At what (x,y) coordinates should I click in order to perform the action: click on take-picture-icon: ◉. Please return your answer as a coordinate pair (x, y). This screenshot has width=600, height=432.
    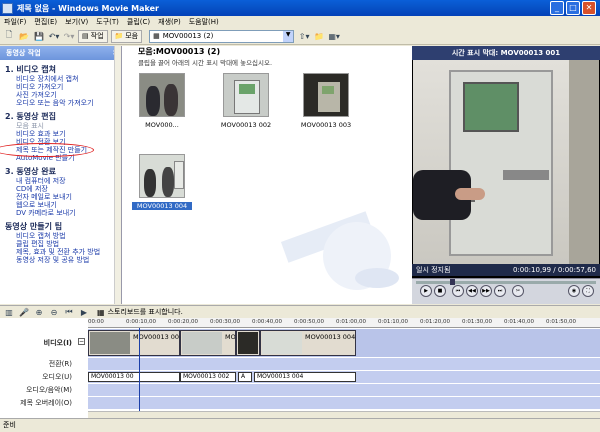
    Looking at the image, I should click on (574, 291).